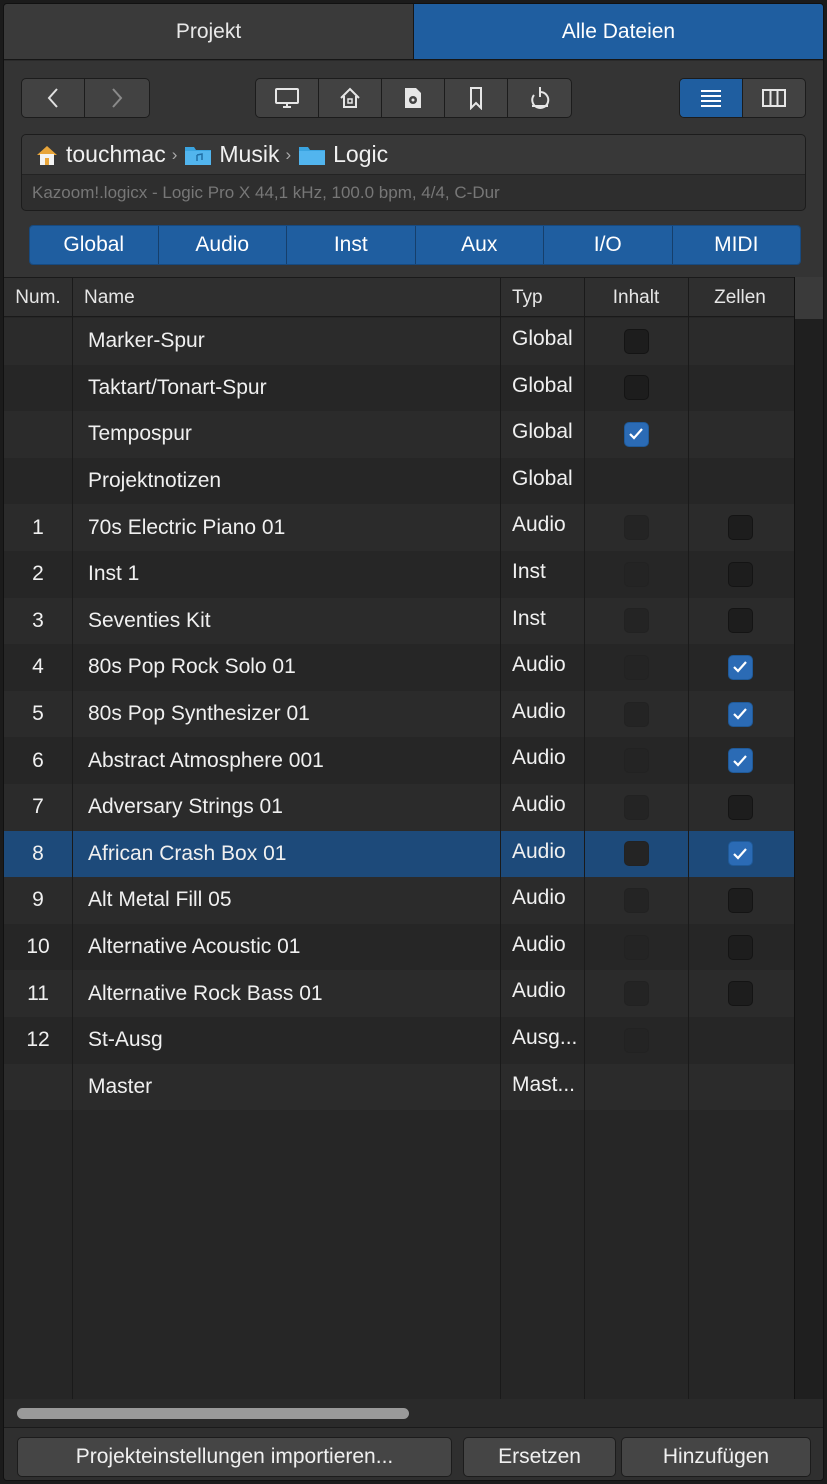  Describe the element at coordinates (740, 298) in the screenshot. I see `column-header-zellen: Zellen` at that location.